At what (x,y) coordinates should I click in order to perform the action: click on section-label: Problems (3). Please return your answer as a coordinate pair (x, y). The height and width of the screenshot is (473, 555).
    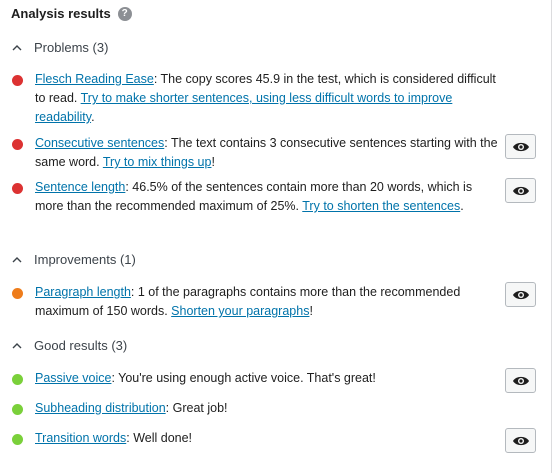
    Looking at the image, I should click on (71, 47).